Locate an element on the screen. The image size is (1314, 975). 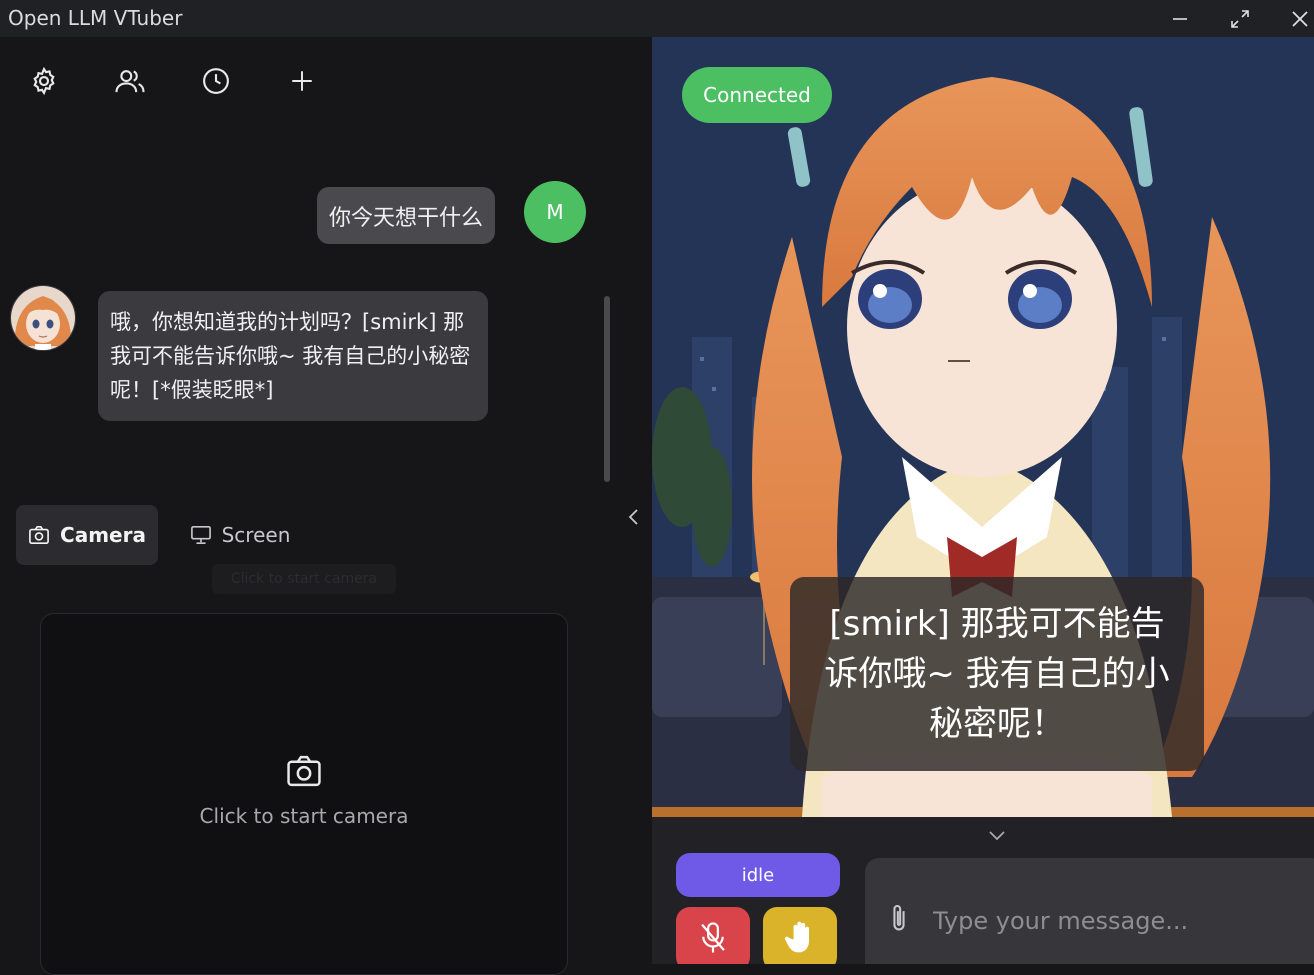
ai-avatar is located at coordinates (43, 318).